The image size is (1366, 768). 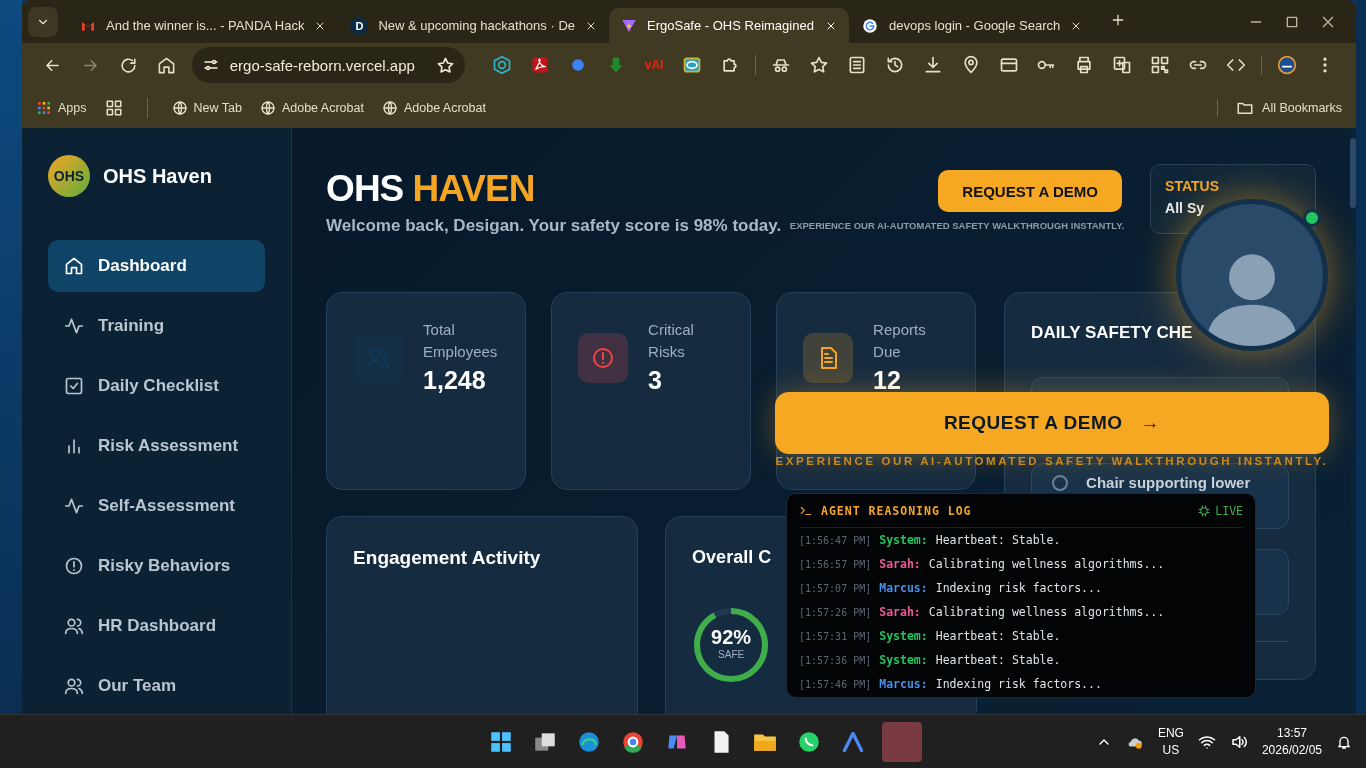 What do you see at coordinates (1220, 510) in the screenshot?
I see `live-label: LIVE` at bounding box center [1220, 510].